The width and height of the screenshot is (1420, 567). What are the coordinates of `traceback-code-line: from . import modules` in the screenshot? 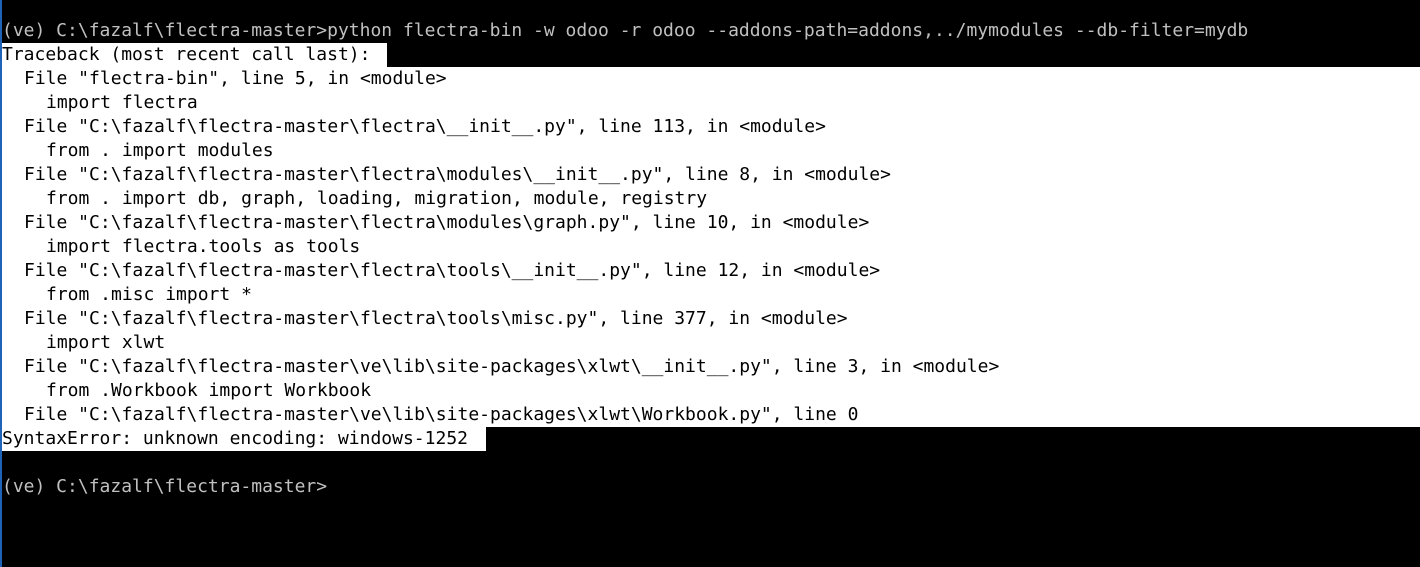 It's located at (138, 151).